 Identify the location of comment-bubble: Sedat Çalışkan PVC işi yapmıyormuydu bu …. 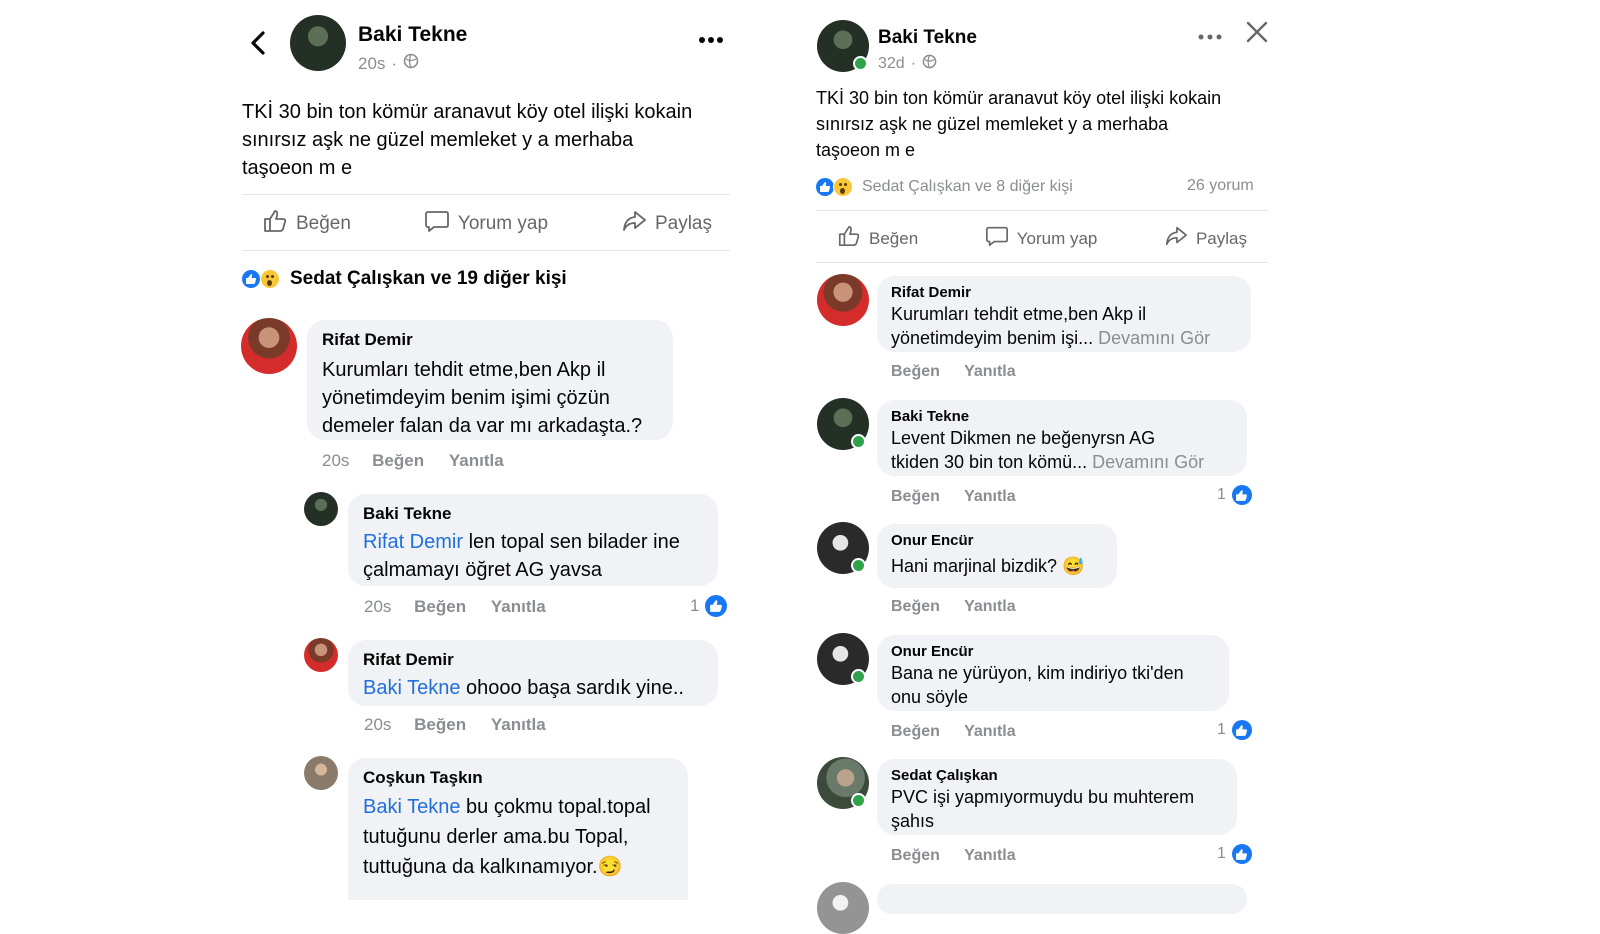
(1057, 797).